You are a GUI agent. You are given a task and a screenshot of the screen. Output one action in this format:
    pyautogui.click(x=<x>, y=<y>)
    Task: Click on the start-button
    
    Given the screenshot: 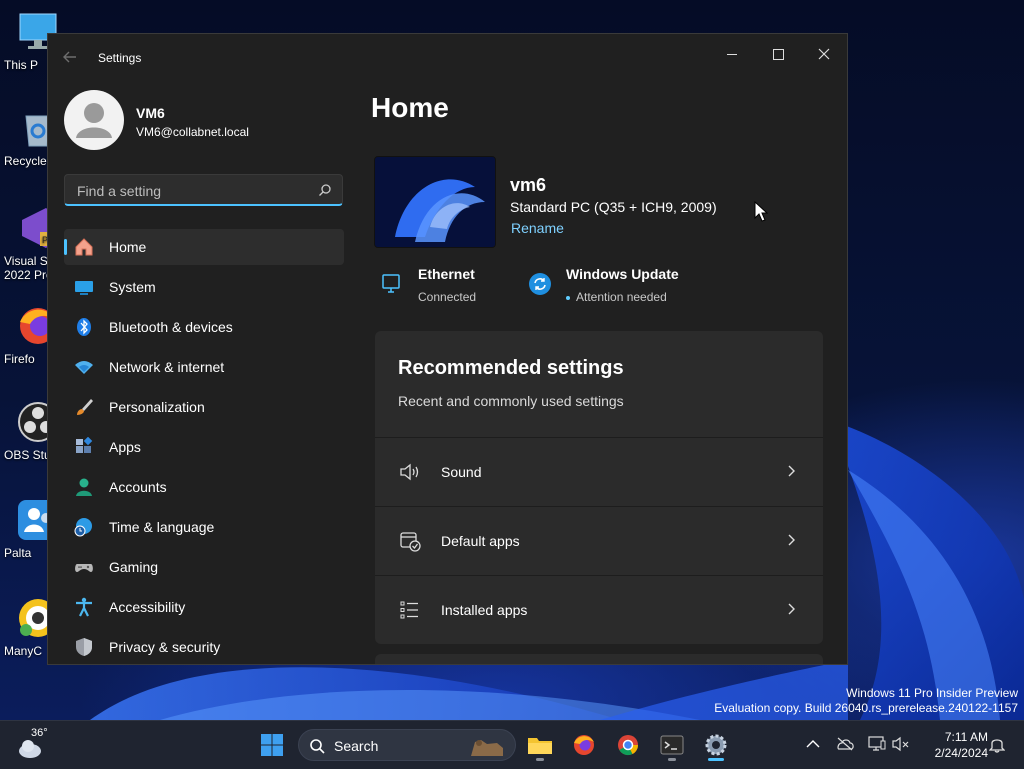 What is the action you would take?
    pyautogui.click(x=272, y=745)
    